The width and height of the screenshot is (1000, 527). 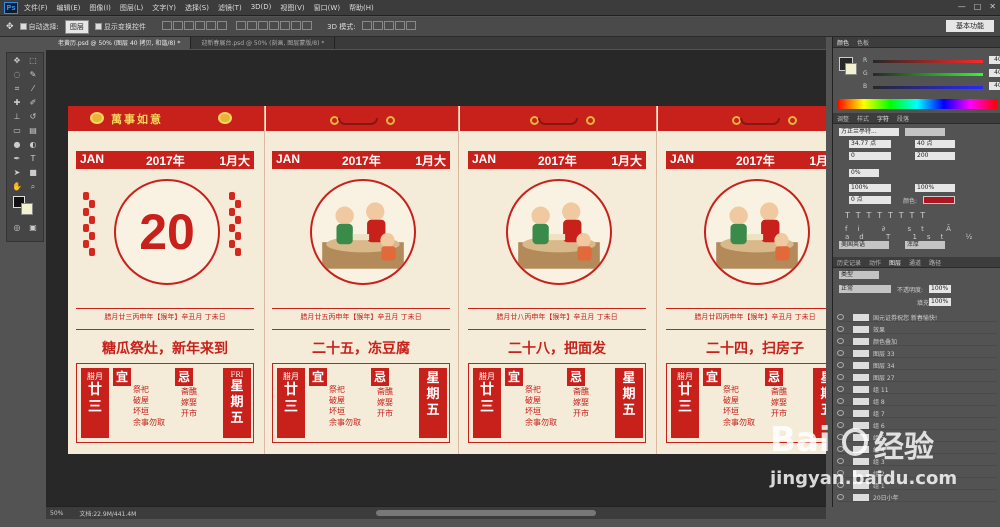 What do you see at coordinates (17, 75) in the screenshot?
I see `lasso-tool-icon: ◌` at bounding box center [17, 75].